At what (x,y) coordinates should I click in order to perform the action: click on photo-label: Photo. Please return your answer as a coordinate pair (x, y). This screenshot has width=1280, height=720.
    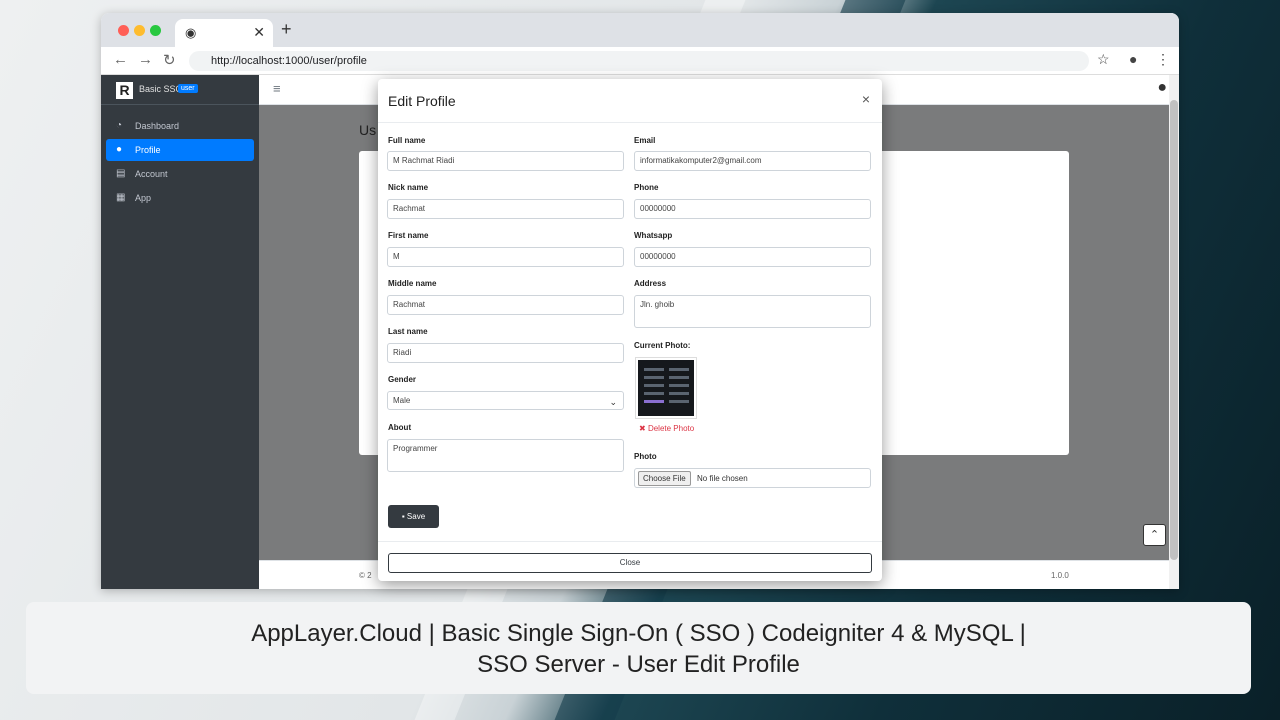
    Looking at the image, I should click on (645, 456).